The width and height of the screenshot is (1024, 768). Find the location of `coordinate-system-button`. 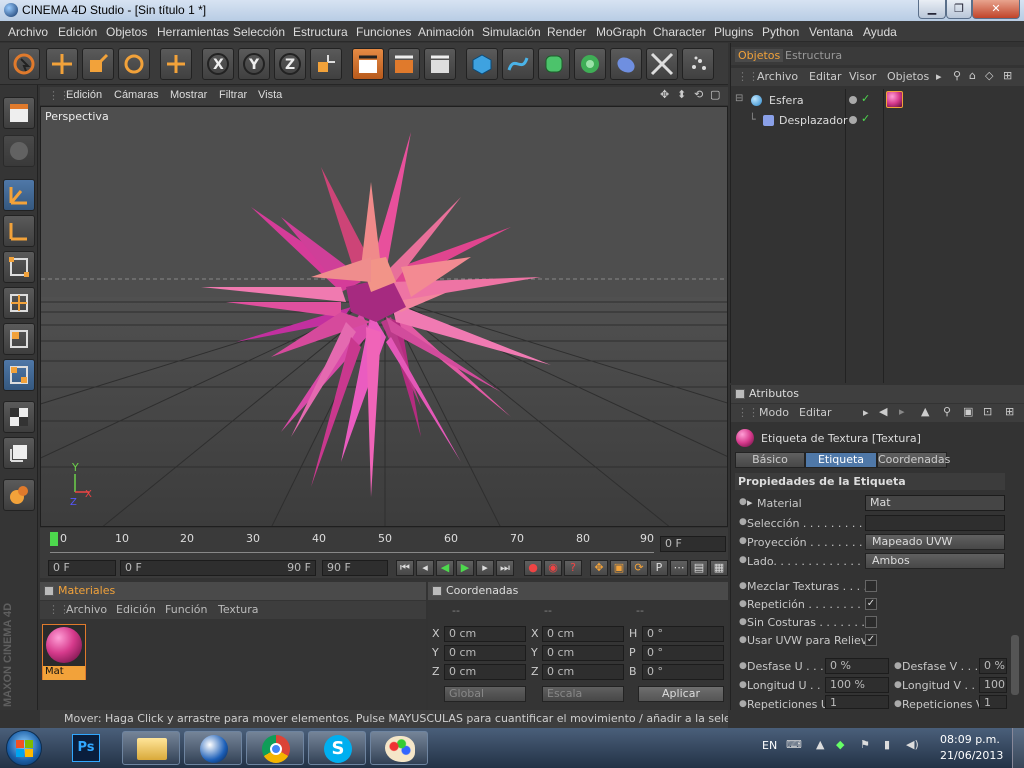

coordinate-system-button is located at coordinates (326, 64).